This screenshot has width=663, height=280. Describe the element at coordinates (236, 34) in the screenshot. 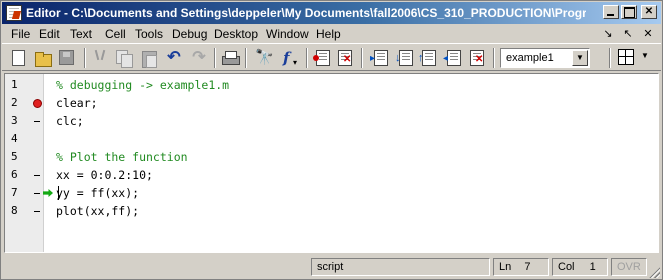

I see `menu-desktop: Desktop` at that location.